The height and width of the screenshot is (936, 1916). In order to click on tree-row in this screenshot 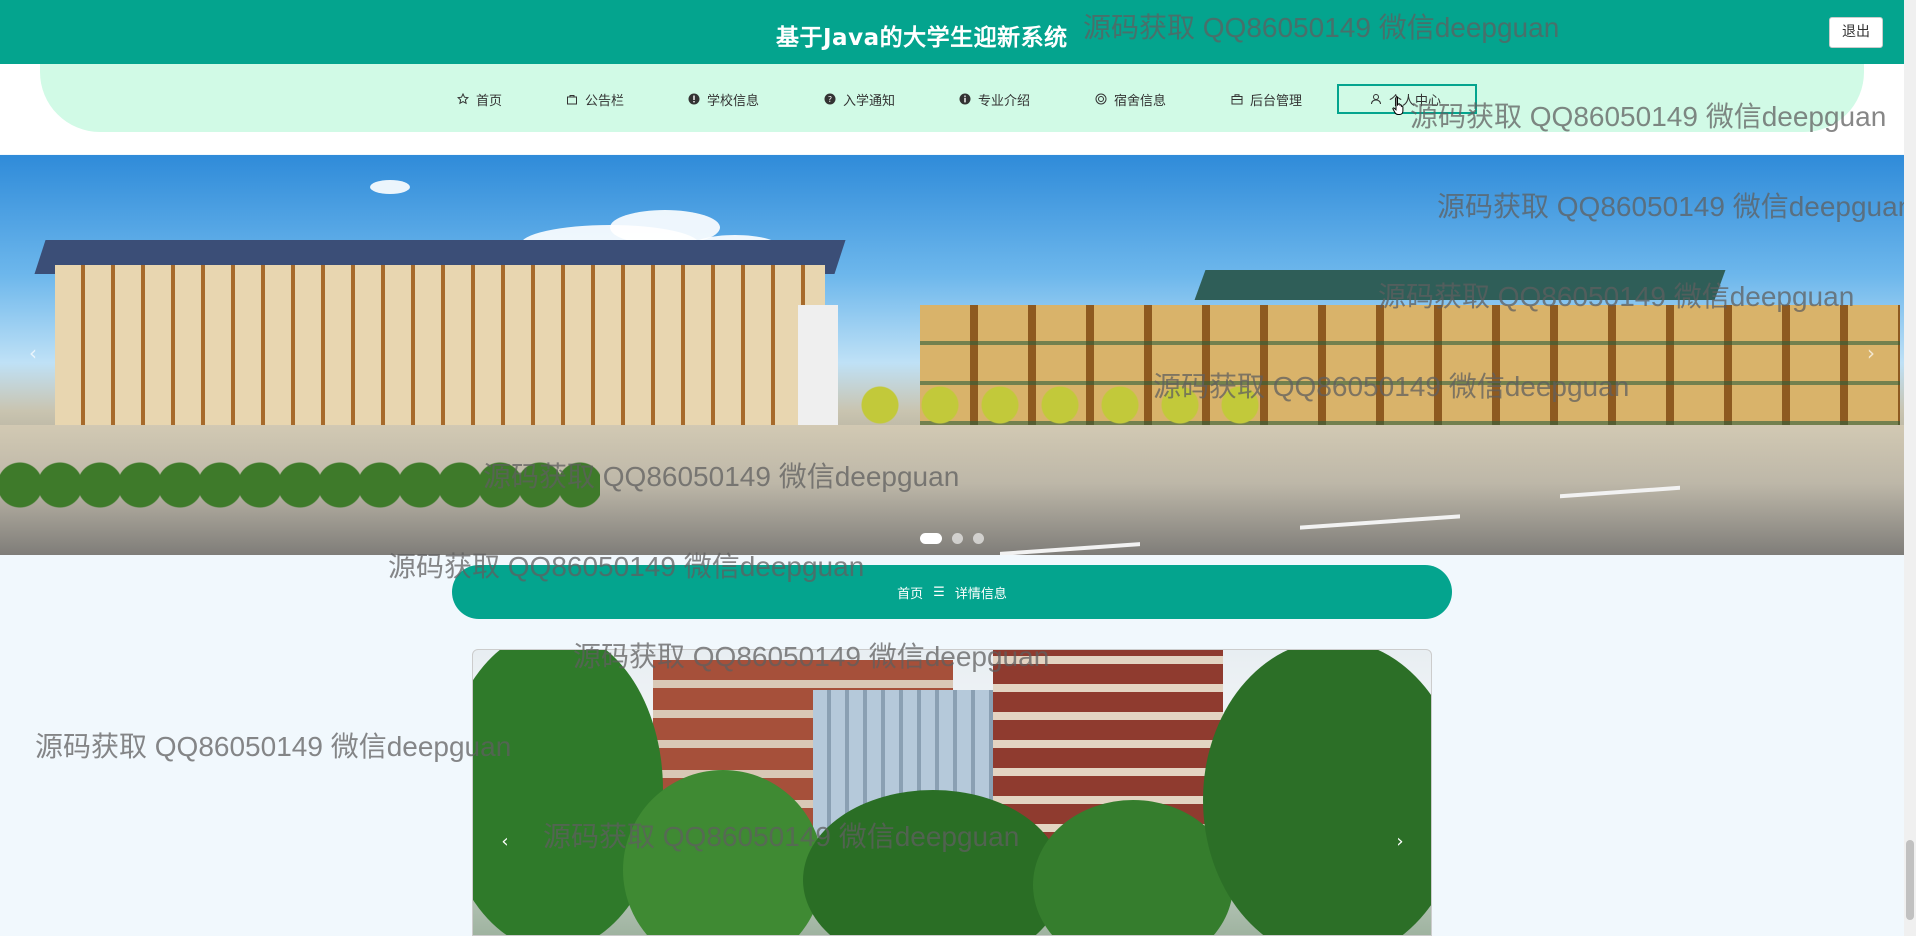, I will do `click(1060, 405)`.